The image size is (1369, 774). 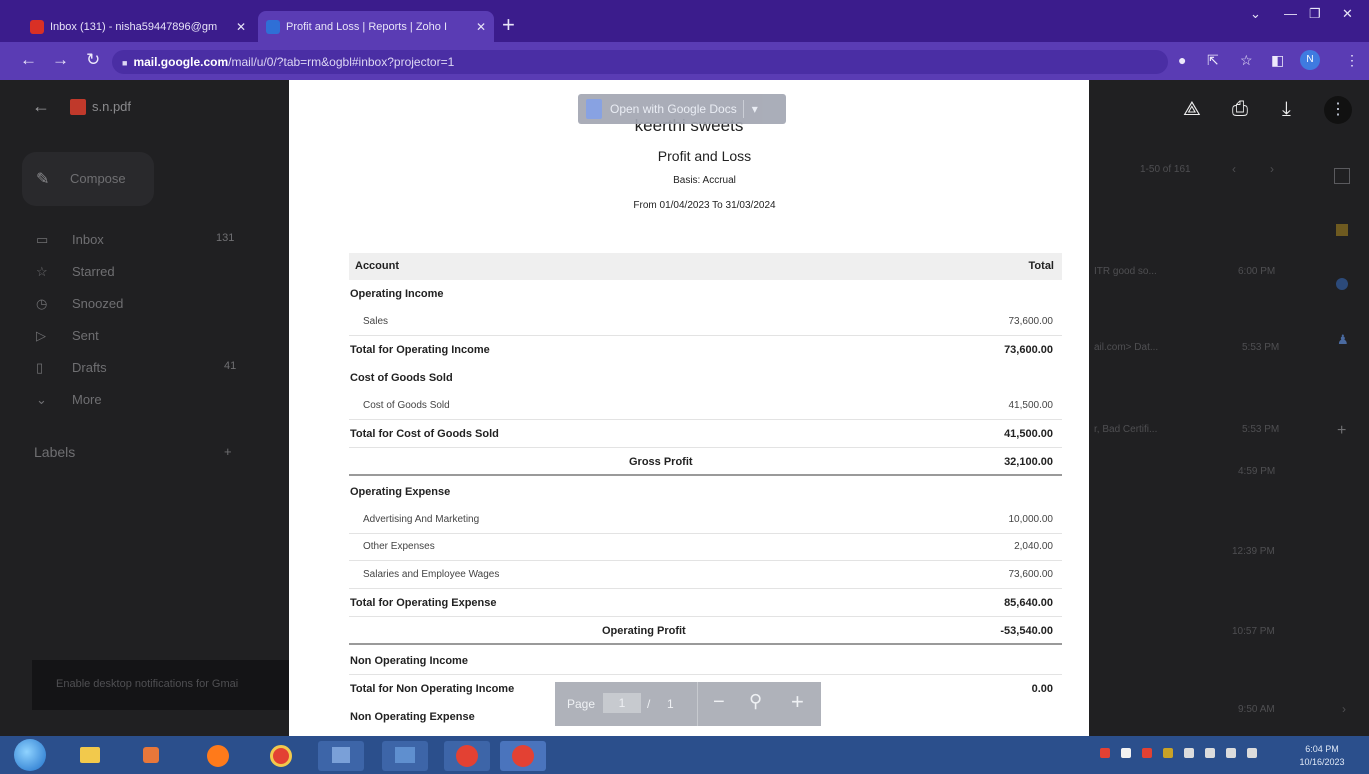 What do you see at coordinates (1240, 109) in the screenshot?
I see `print-icon: ⎙` at bounding box center [1240, 109].